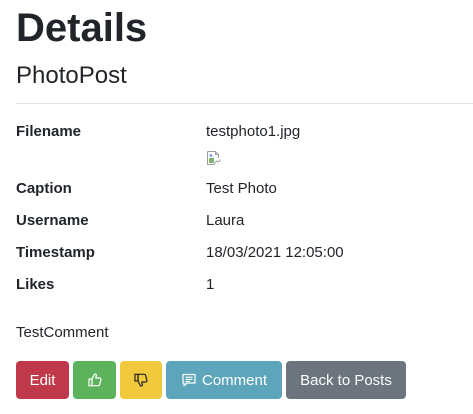 This screenshot has height=414, width=473. Describe the element at coordinates (210, 284) in the screenshot. I see `likes-value: 1` at that location.